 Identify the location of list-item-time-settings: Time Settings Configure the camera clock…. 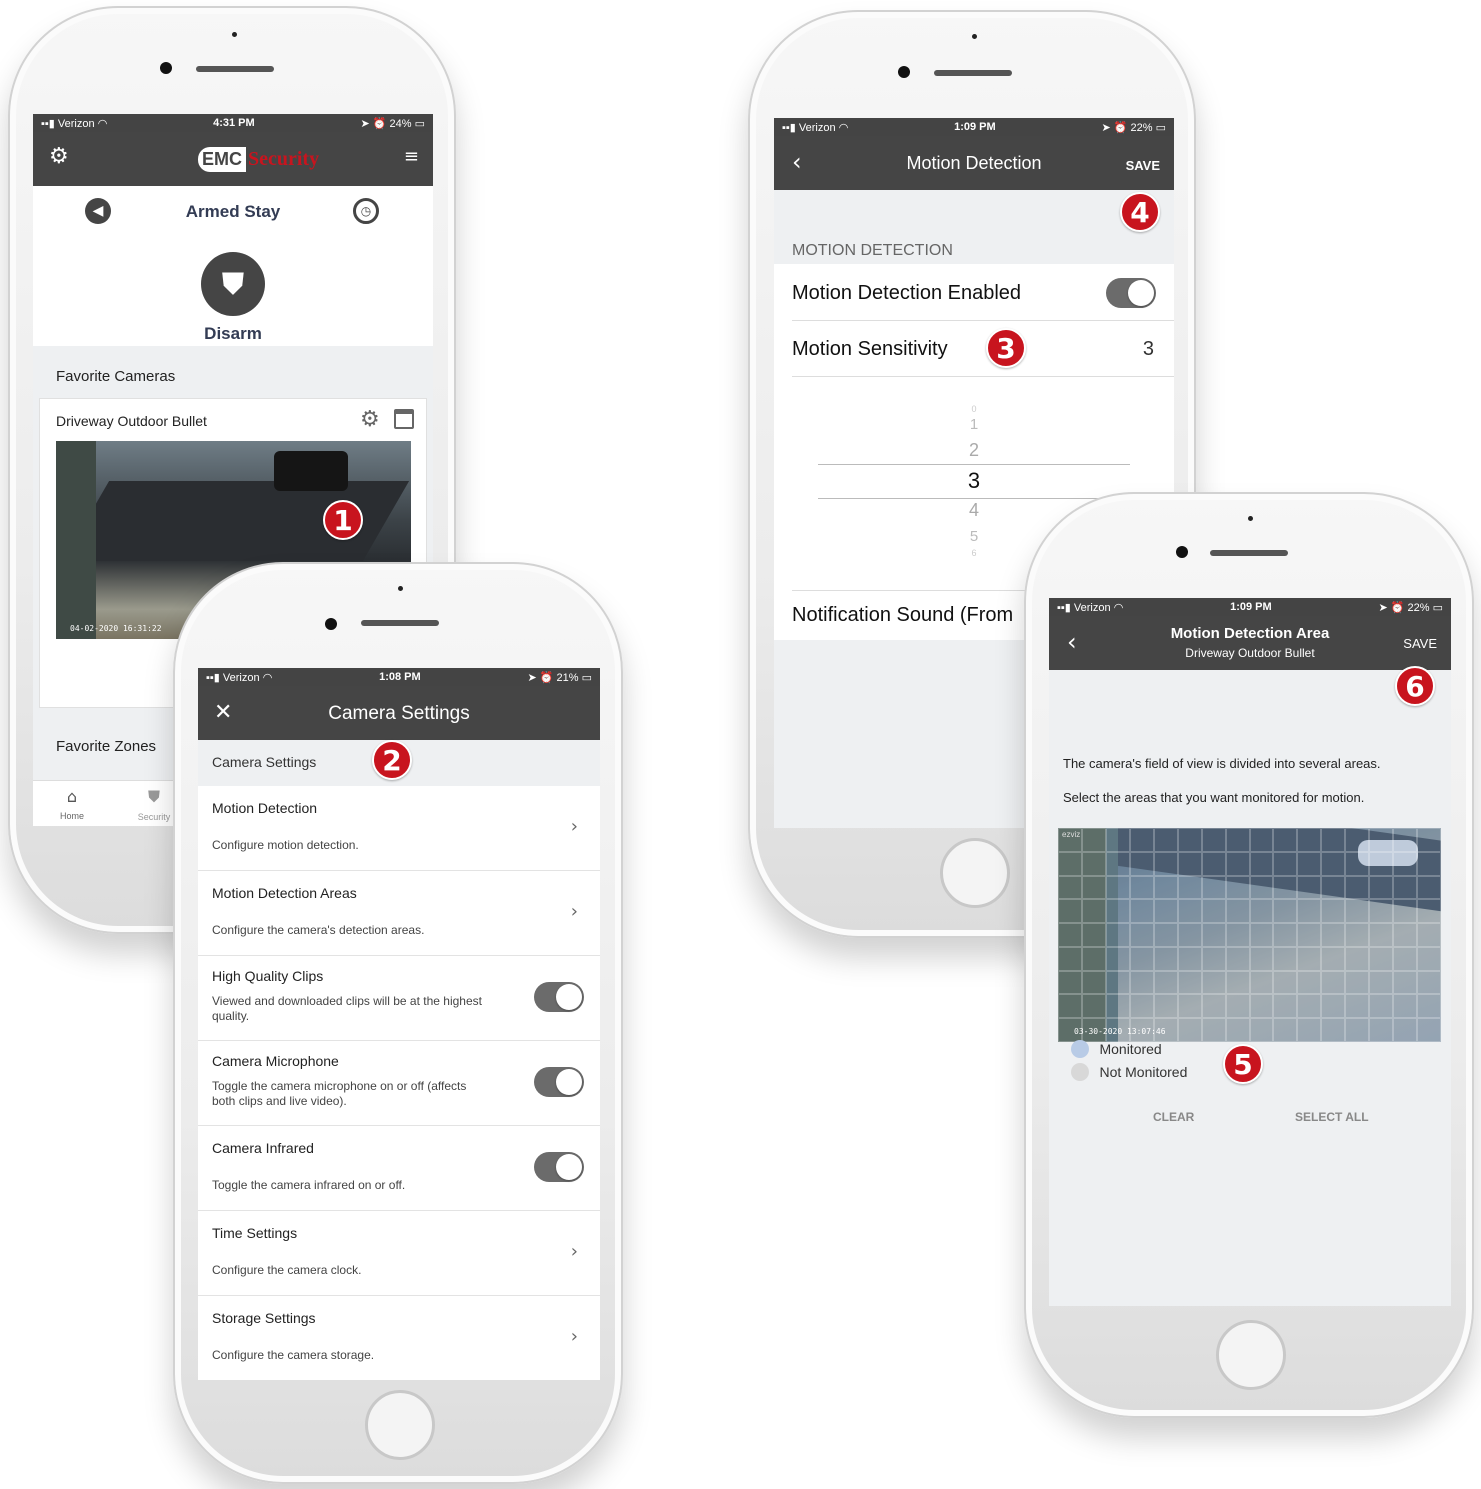
(399, 1253).